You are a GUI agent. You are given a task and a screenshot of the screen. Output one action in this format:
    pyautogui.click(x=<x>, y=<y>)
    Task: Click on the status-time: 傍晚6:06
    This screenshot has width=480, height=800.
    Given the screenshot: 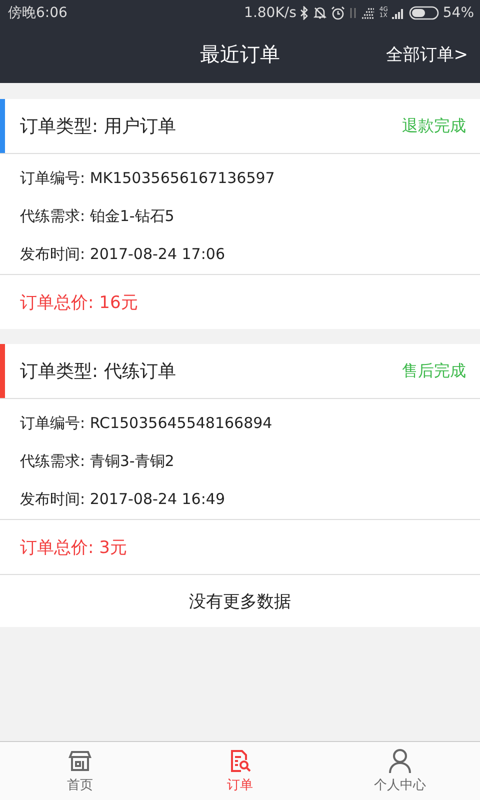 What is the action you would take?
    pyautogui.click(x=38, y=13)
    